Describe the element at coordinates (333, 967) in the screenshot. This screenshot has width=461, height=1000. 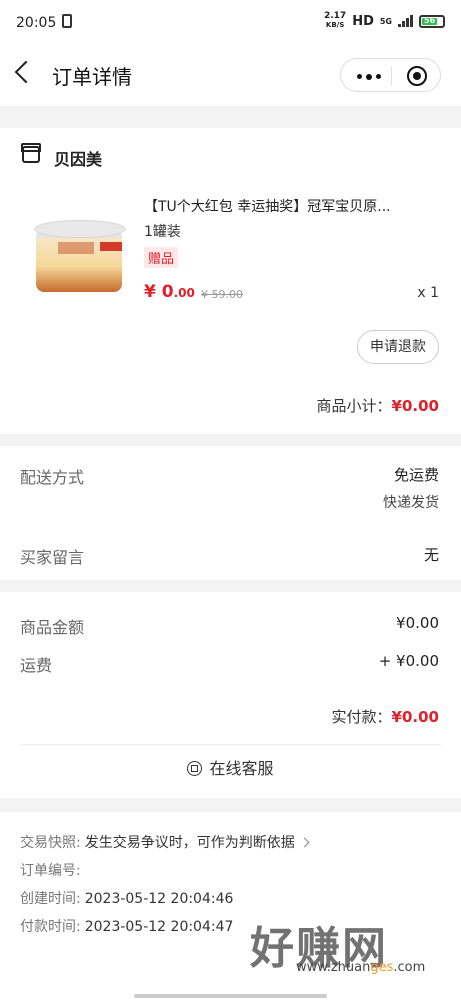
I see `watermark-url-a: www.zhuan` at that location.